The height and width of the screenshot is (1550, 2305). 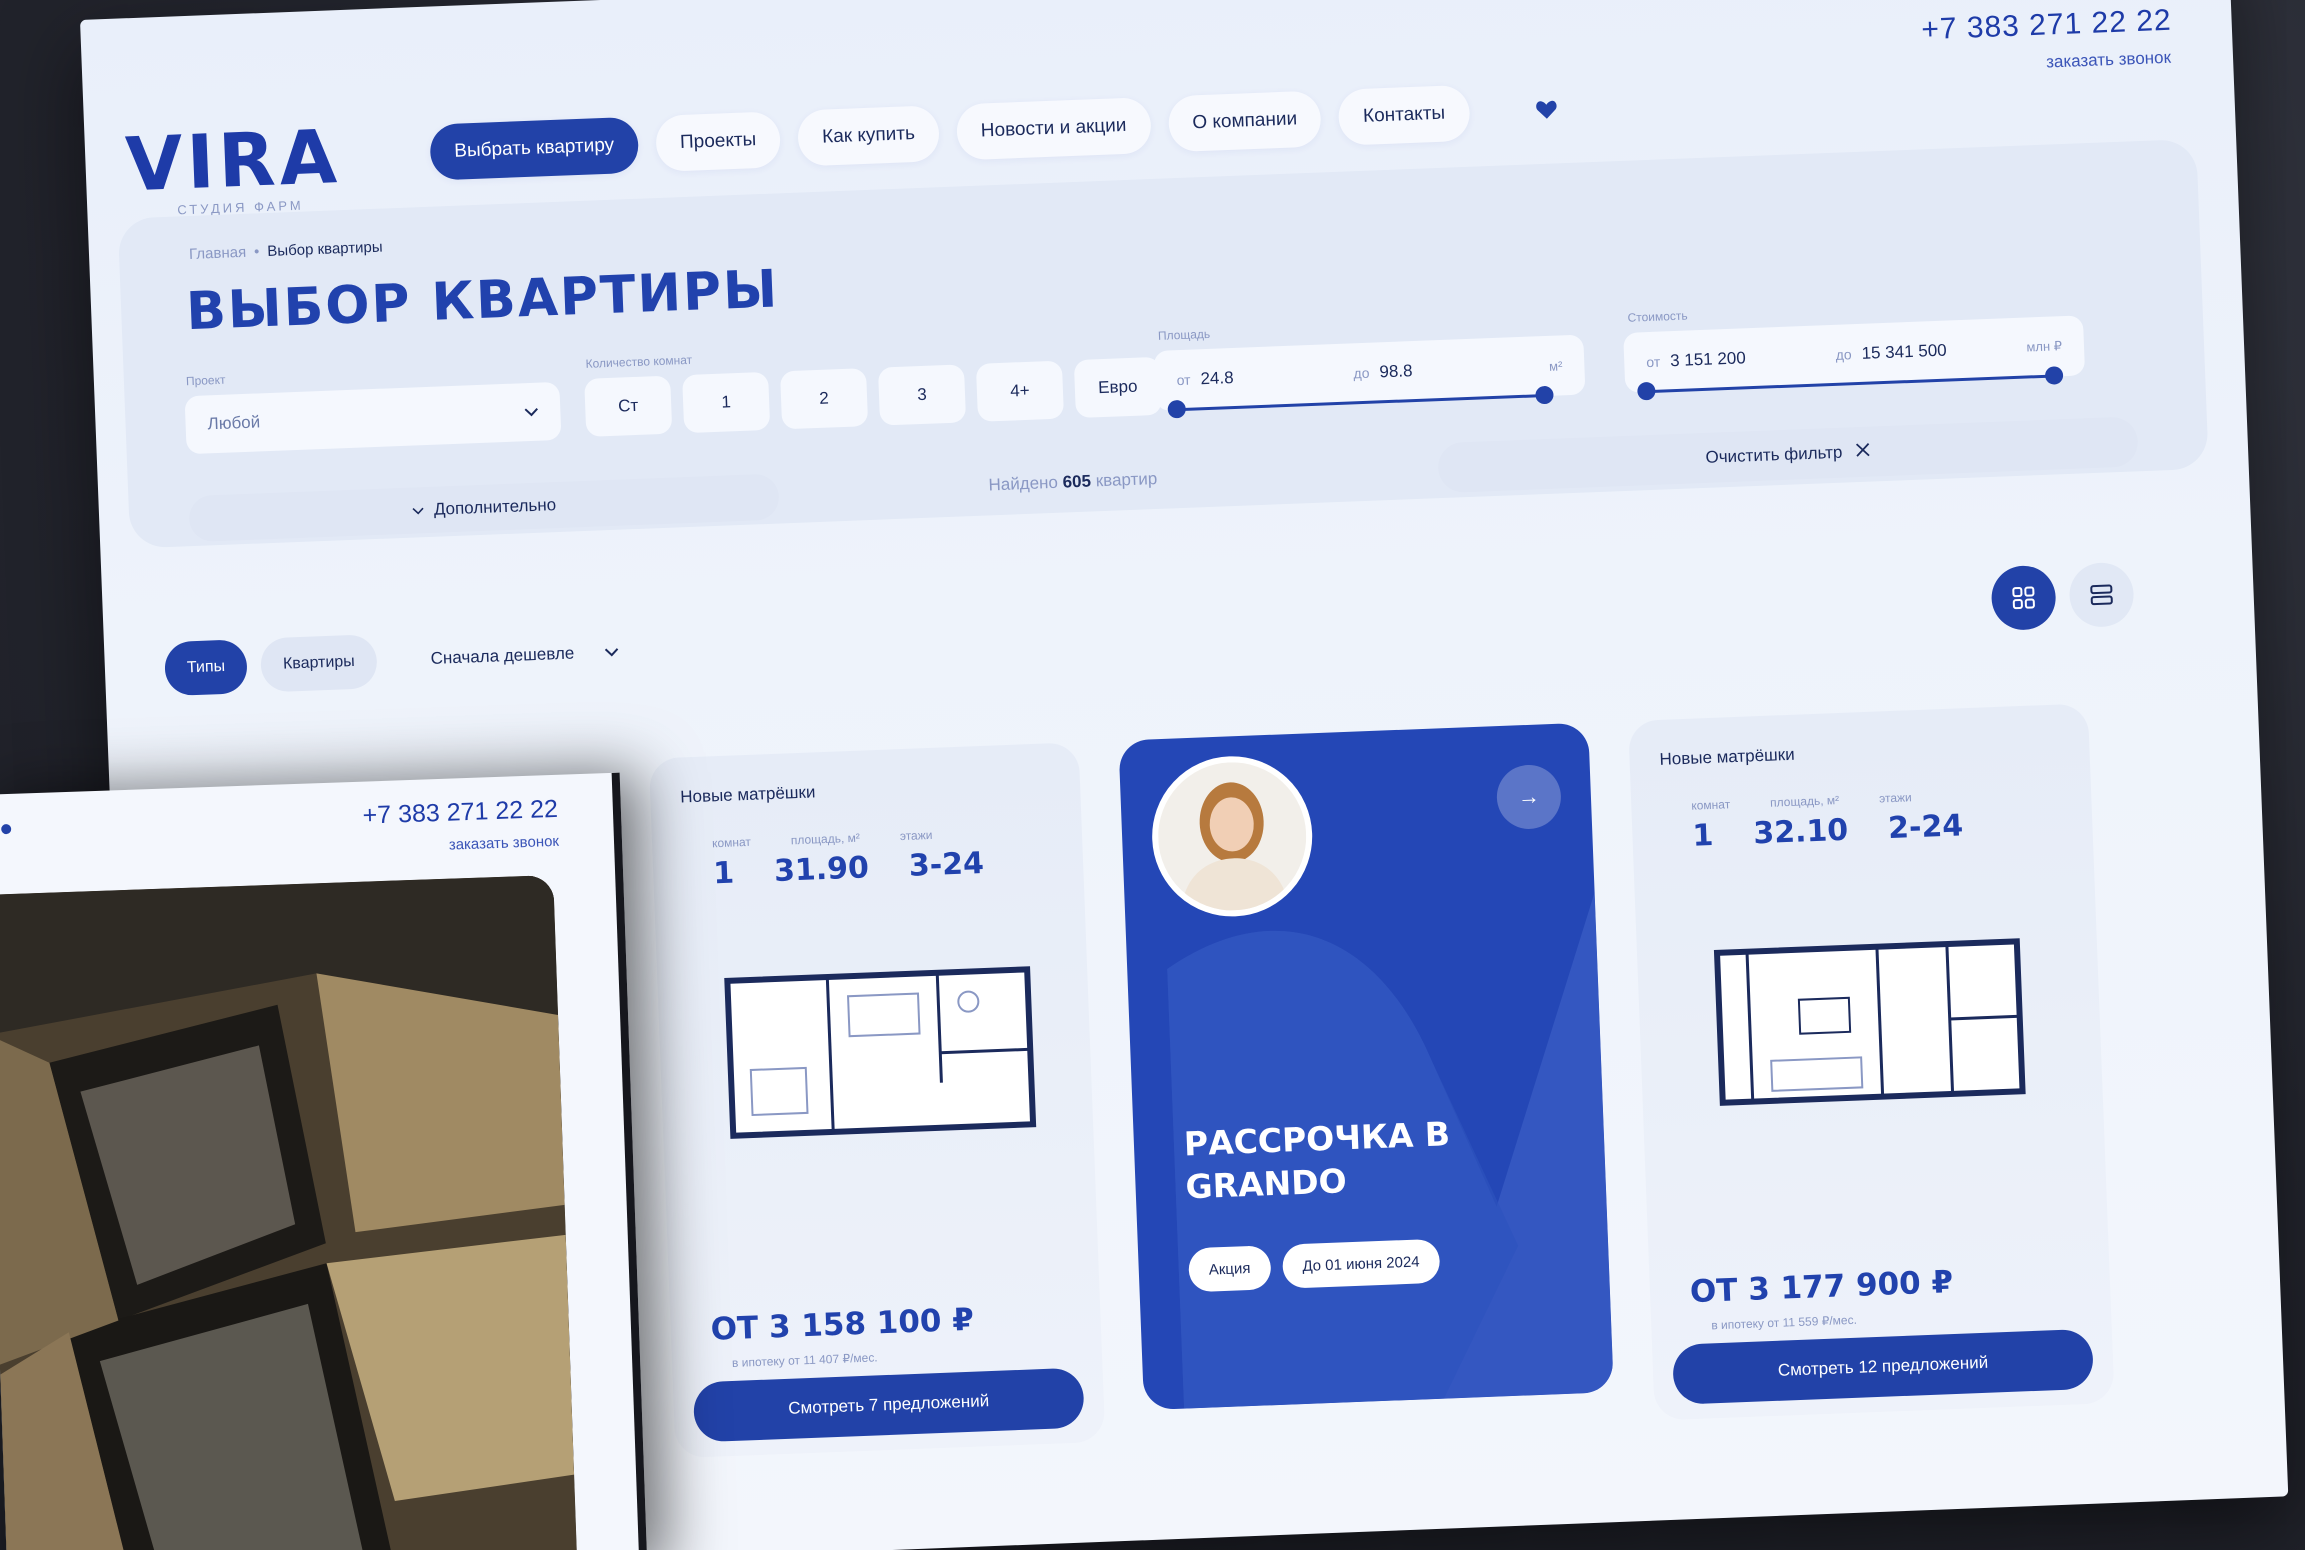 What do you see at coordinates (2023, 598) in the screenshot?
I see `grid-view-icon` at bounding box center [2023, 598].